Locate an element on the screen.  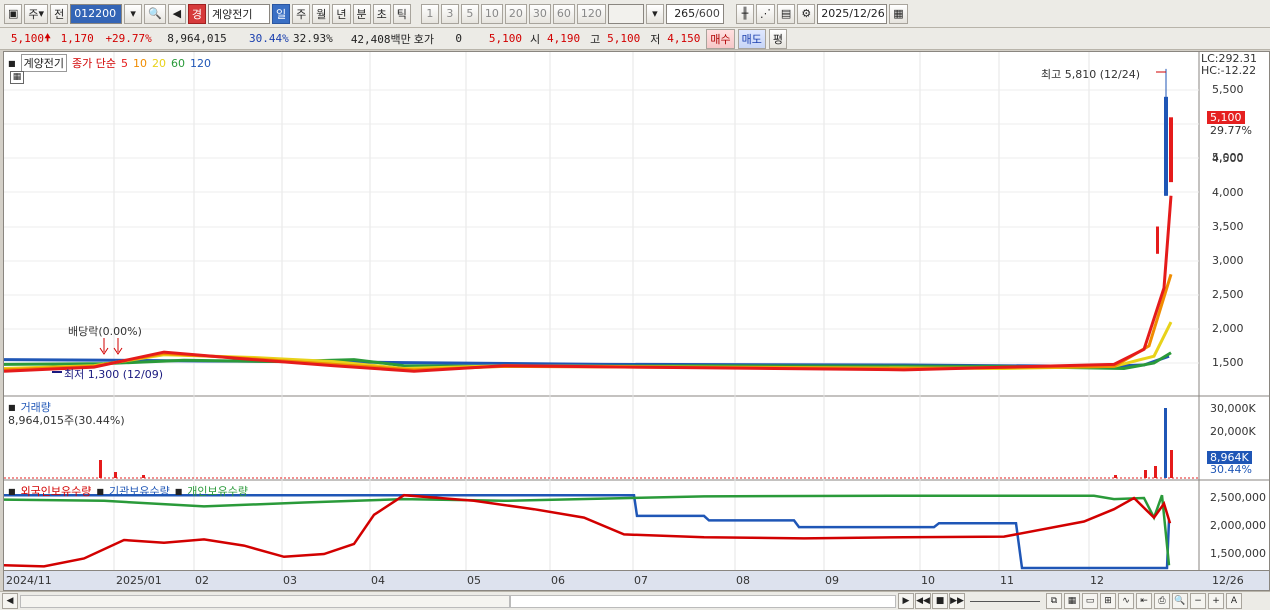
custom-period-dropdown-icon: ▾ is located at coordinates (654, 13).